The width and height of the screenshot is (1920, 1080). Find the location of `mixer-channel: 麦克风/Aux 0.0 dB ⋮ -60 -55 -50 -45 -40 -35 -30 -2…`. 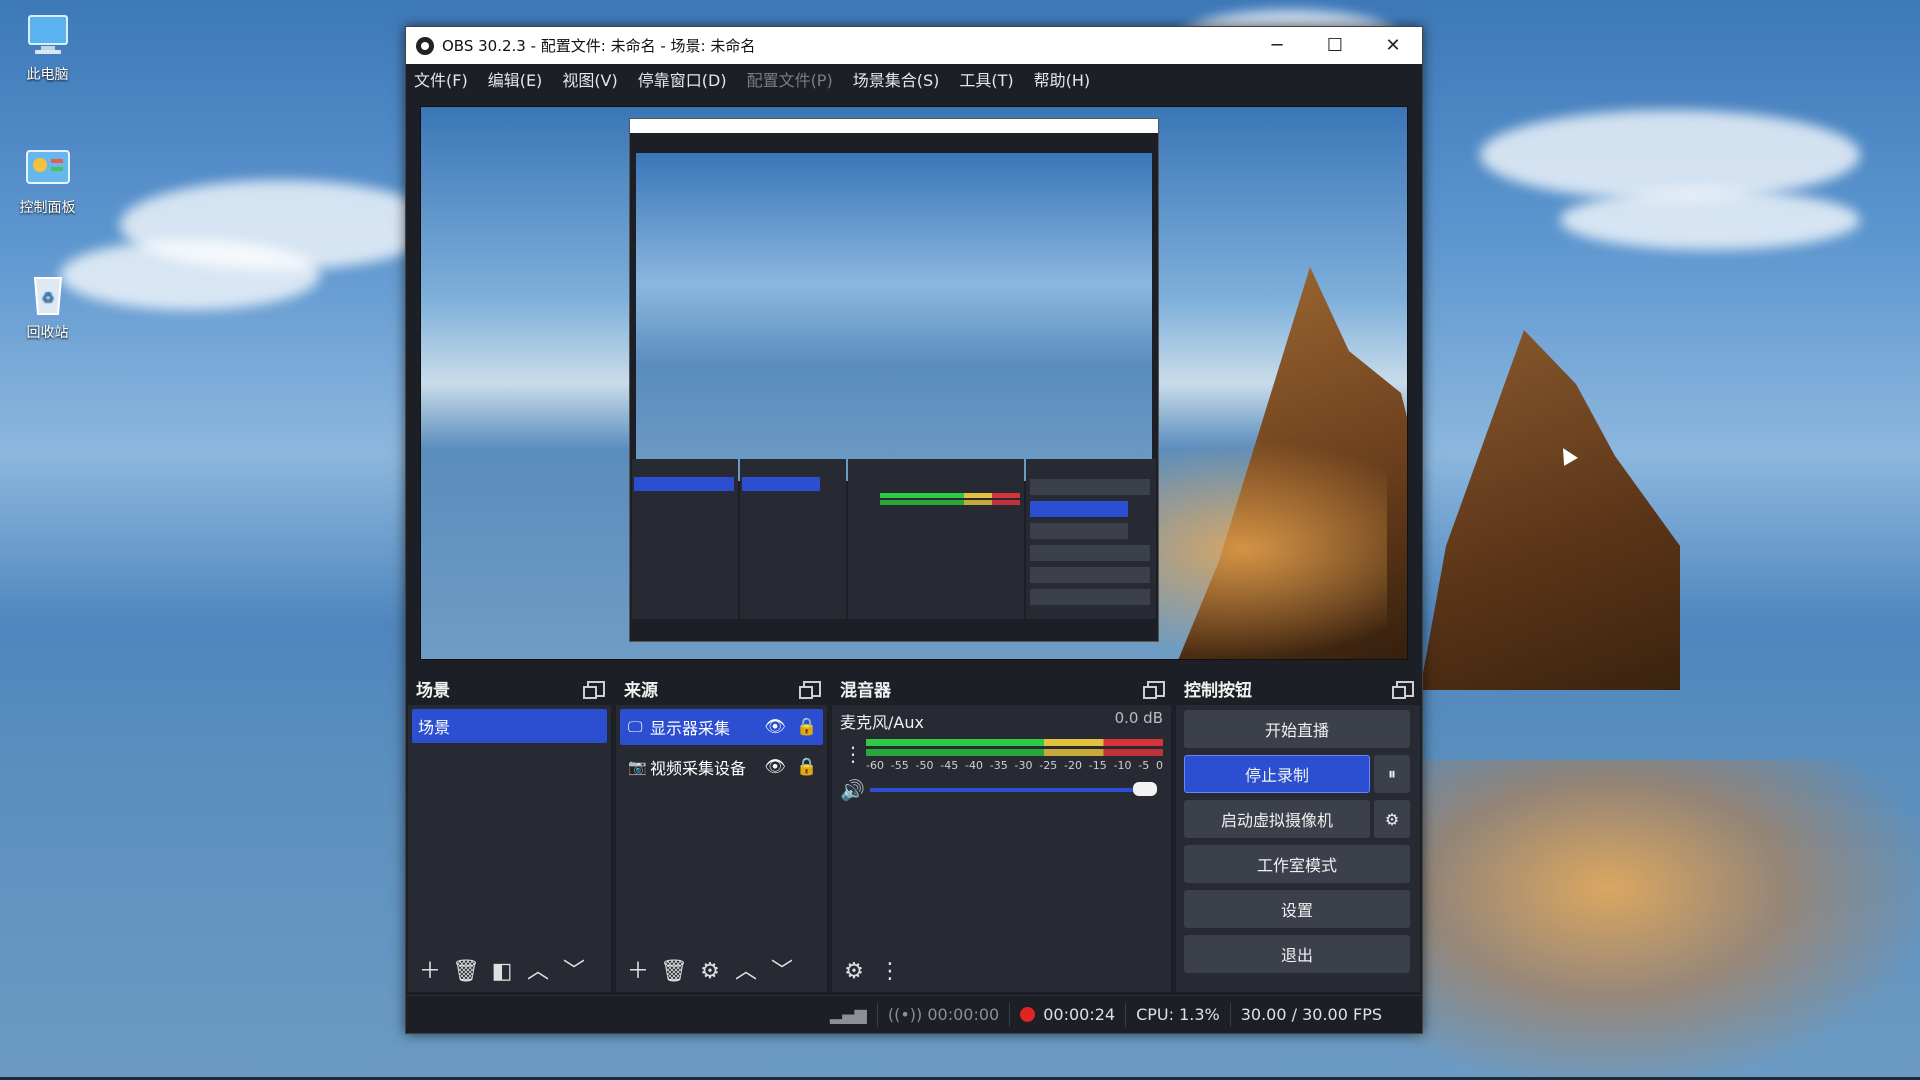

mixer-channel: 麦克风/Aux 0.0 dB ⋮ -60 -55 -50 -45 -40 -35 -30 -2… is located at coordinates (1001, 755).